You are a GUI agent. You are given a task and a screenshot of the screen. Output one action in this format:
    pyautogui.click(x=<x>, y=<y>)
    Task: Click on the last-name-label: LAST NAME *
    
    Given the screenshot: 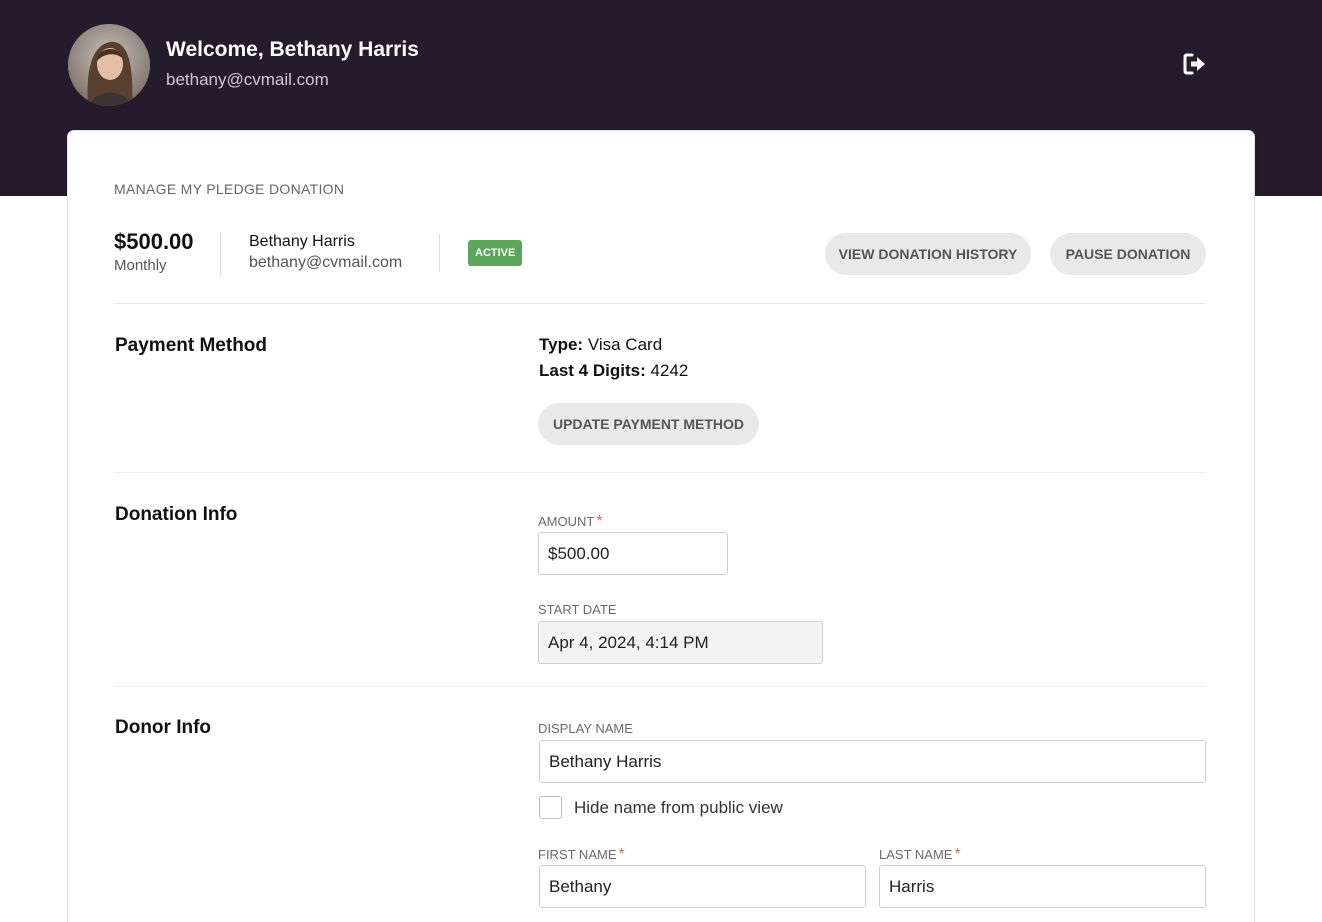 What is the action you would take?
    pyautogui.click(x=920, y=855)
    